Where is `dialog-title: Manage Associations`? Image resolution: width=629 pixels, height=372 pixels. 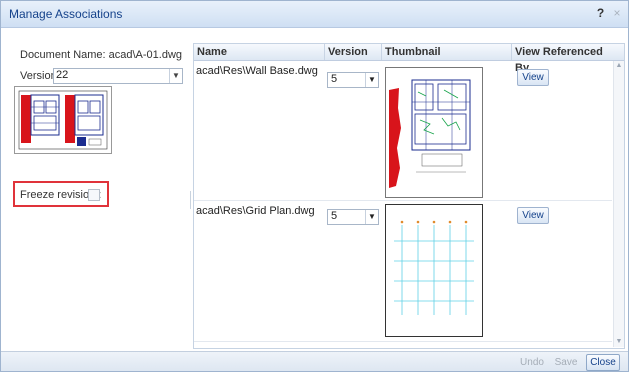 dialog-title: Manage Associations is located at coordinates (66, 14).